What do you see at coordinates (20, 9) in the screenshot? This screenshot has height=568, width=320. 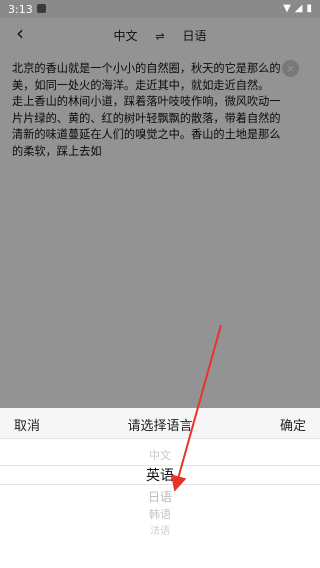 I see `status-time: 3:13` at bounding box center [20, 9].